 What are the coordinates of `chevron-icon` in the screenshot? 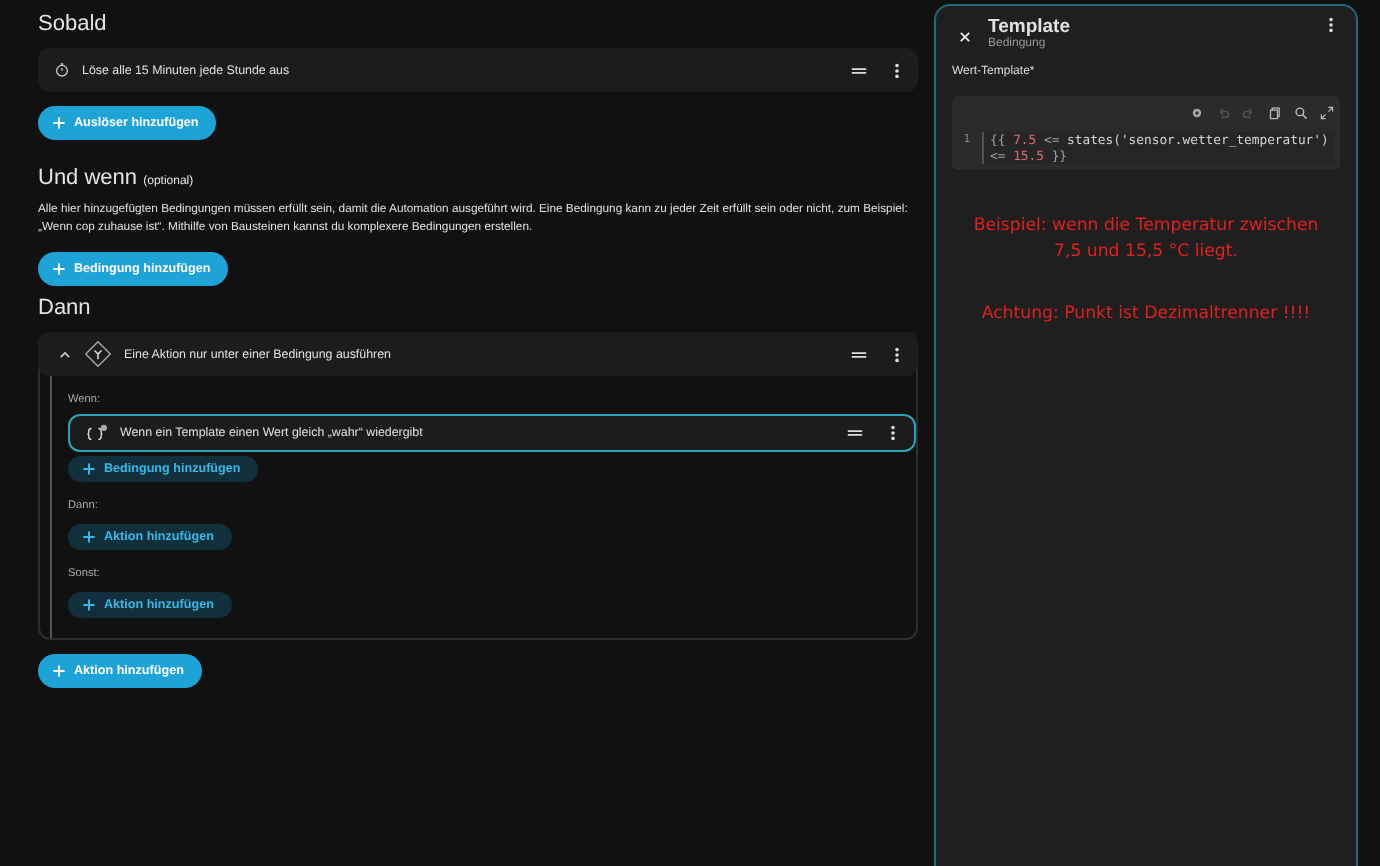 It's located at (65, 354).